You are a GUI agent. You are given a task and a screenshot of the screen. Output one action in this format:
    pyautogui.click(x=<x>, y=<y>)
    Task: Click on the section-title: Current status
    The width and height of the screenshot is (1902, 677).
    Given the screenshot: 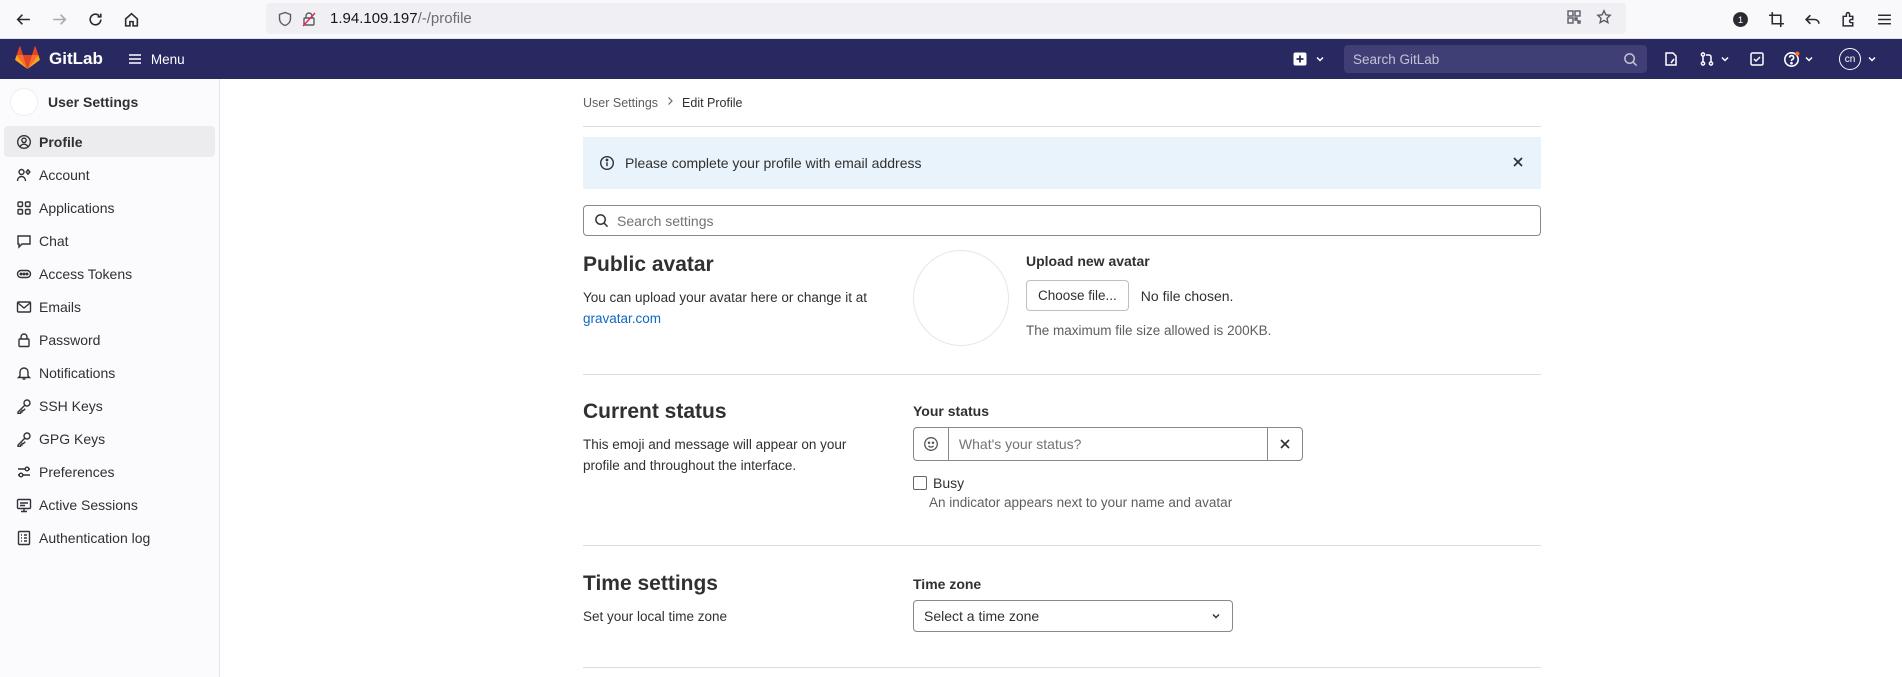 What is the action you would take?
    pyautogui.click(x=655, y=411)
    